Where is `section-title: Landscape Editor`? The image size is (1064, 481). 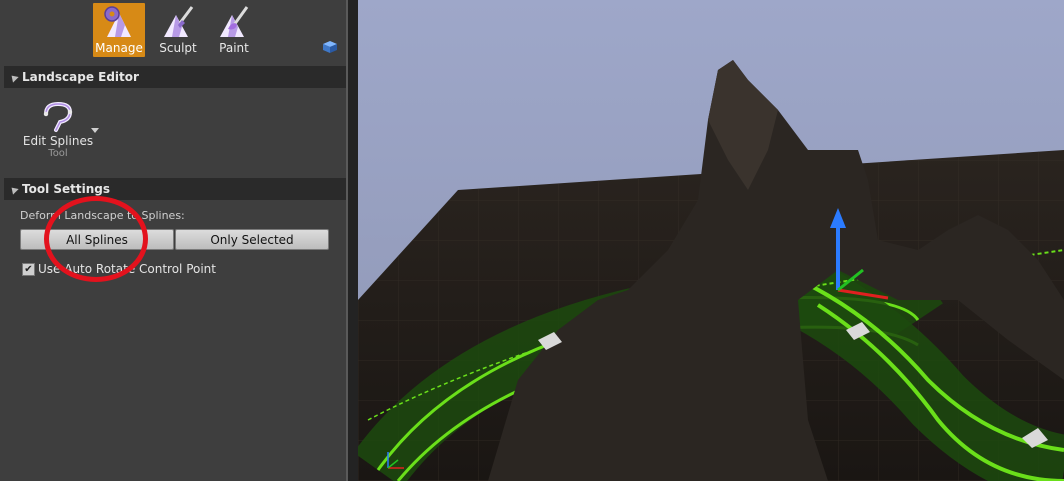
section-title: Landscape Editor is located at coordinates (80, 77).